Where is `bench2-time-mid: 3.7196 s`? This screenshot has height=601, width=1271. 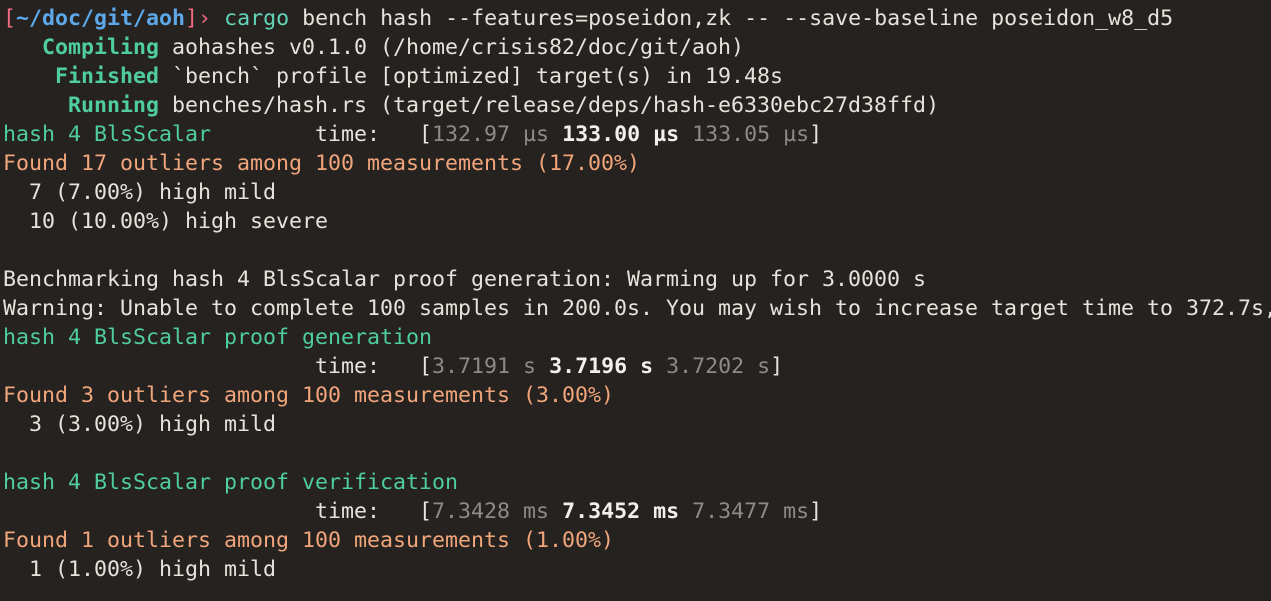
bench2-time-mid: 3.7196 s is located at coordinates (601, 366).